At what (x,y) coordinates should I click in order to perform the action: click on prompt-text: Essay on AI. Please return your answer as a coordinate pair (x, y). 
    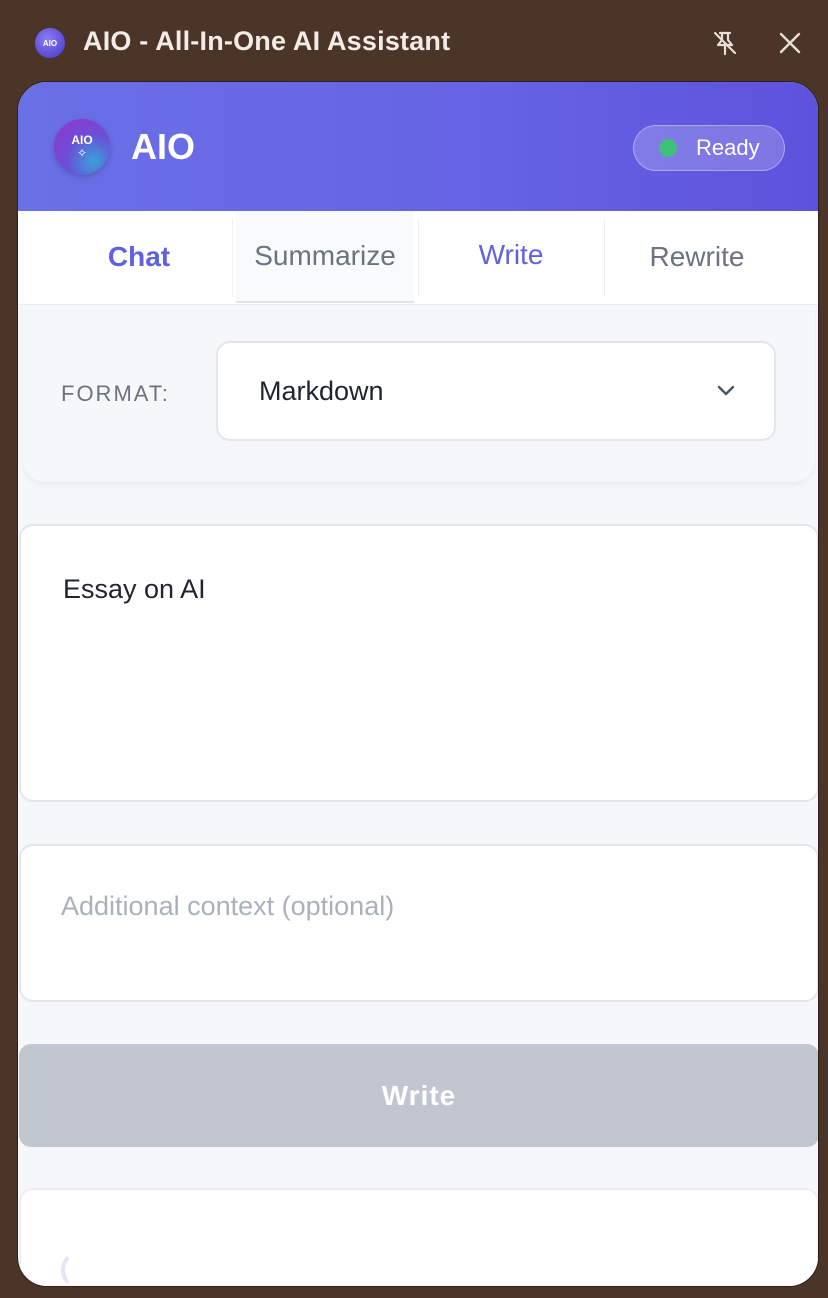
    Looking at the image, I should click on (134, 589).